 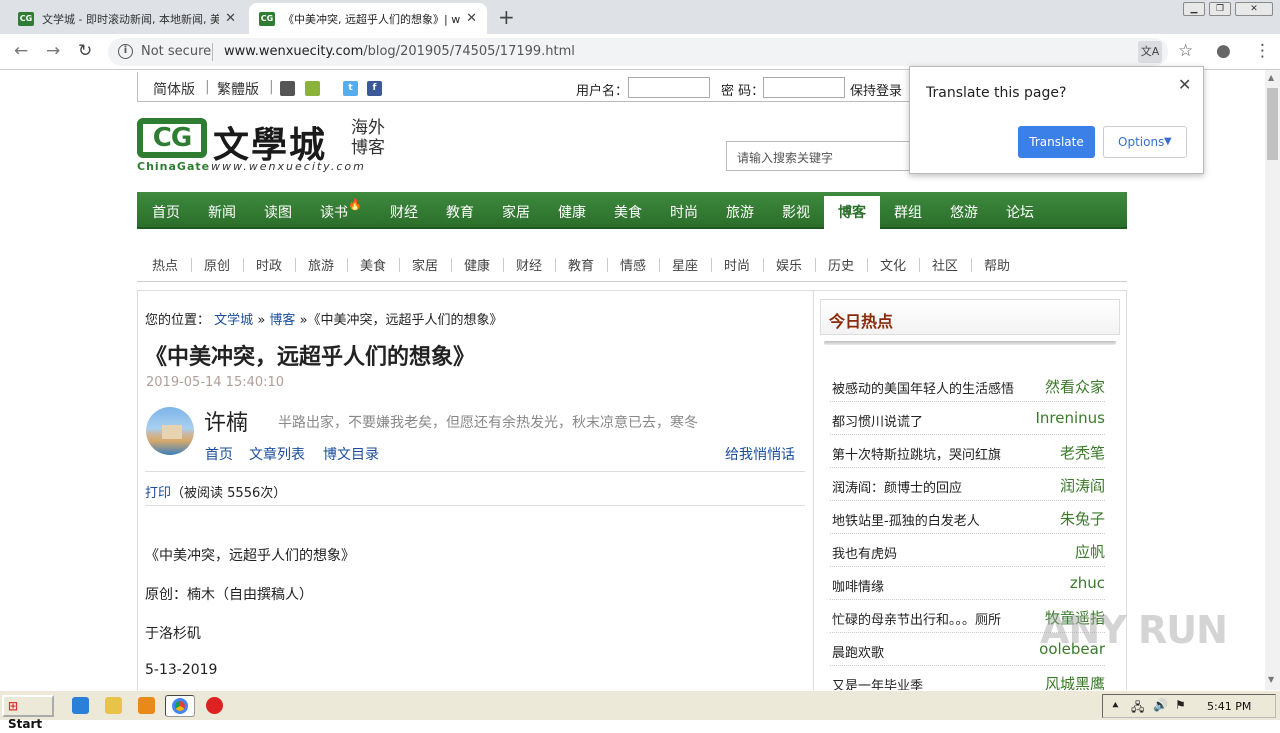 I want to click on password-input, so click(x=804, y=87).